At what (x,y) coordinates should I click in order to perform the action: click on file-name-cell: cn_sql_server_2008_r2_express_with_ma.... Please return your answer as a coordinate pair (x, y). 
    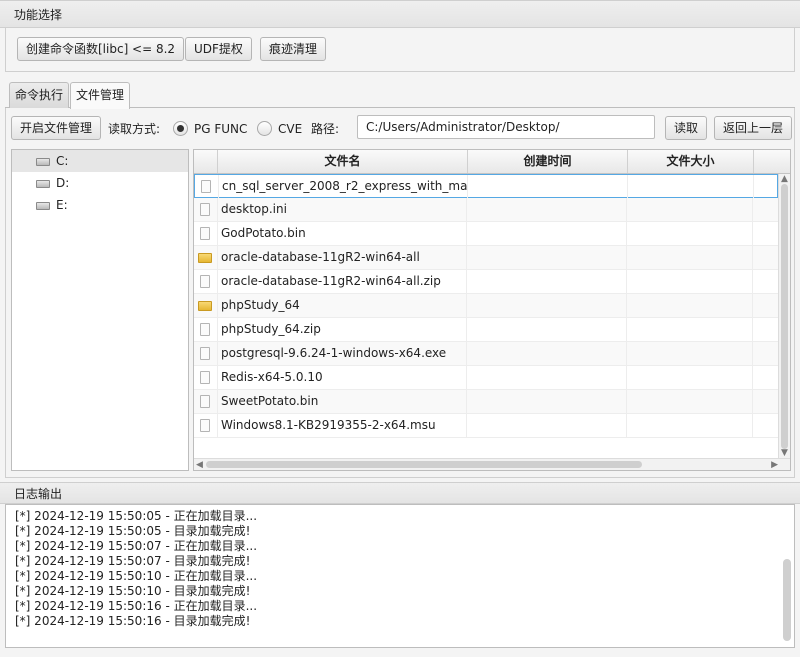
    Looking at the image, I should click on (345, 186).